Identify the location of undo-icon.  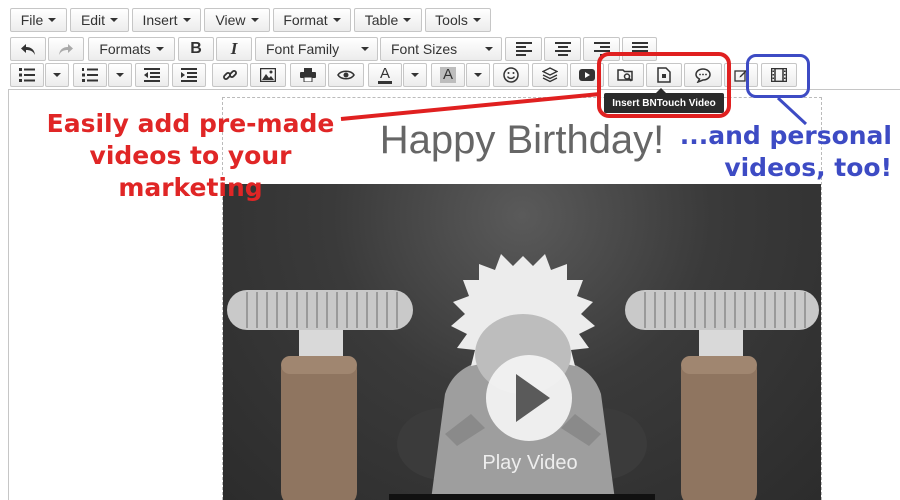
(28, 49).